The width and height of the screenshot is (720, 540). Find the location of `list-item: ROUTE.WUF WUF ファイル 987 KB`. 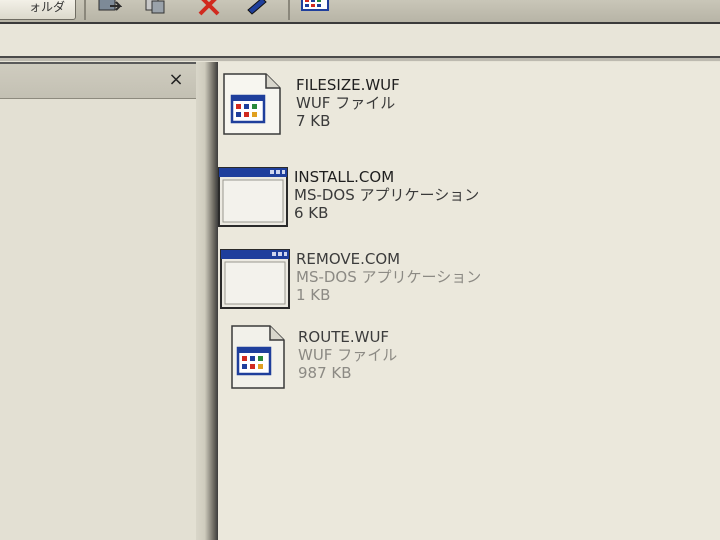

list-item: ROUTE.WUF WUF ファイル 987 KB is located at coordinates (418, 359).